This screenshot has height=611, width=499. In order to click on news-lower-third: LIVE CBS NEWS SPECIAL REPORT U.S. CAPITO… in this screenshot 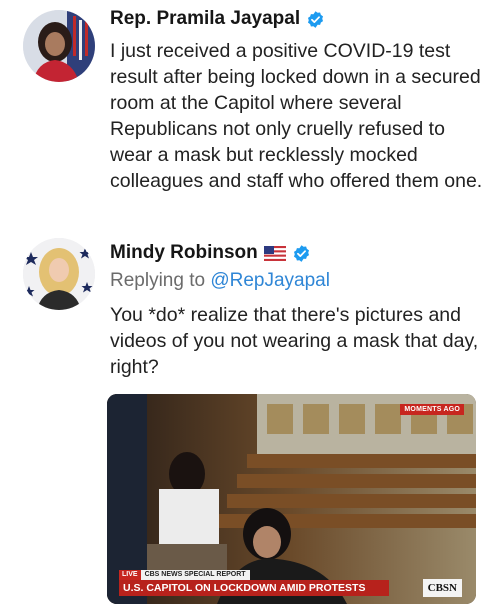, I will do `click(292, 583)`.